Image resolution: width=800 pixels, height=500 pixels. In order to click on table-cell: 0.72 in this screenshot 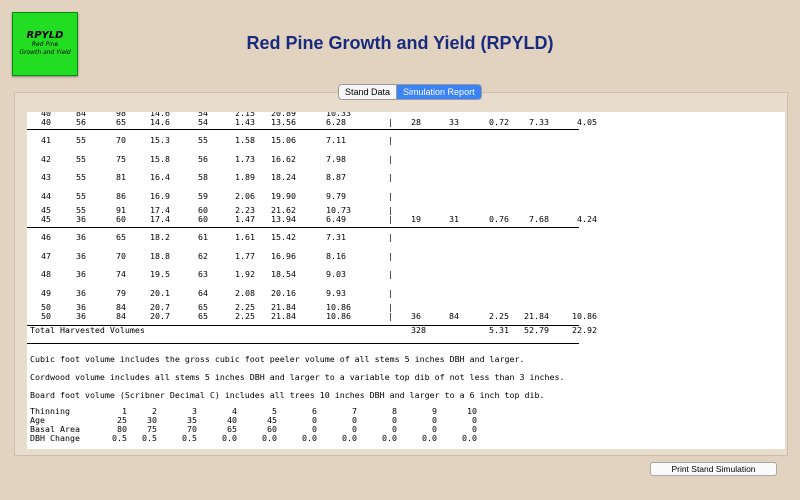, I will do `click(499, 122)`.